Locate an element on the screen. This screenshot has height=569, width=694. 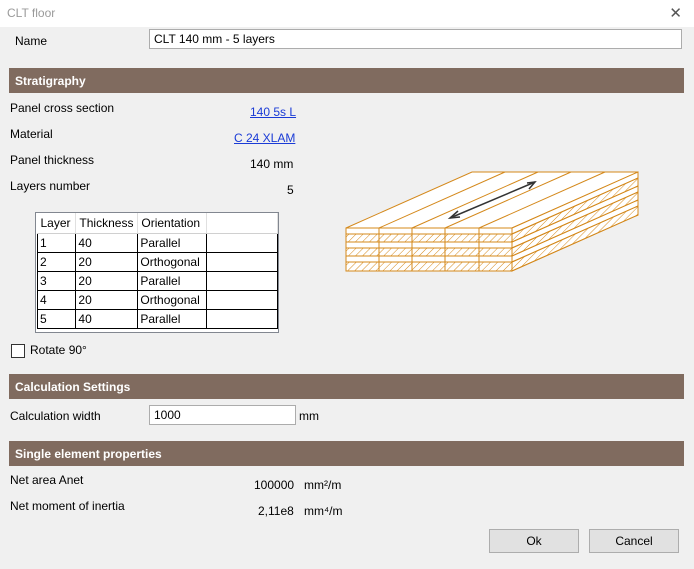
panel-thickness-label: Panel thickness is located at coordinates (52, 160).